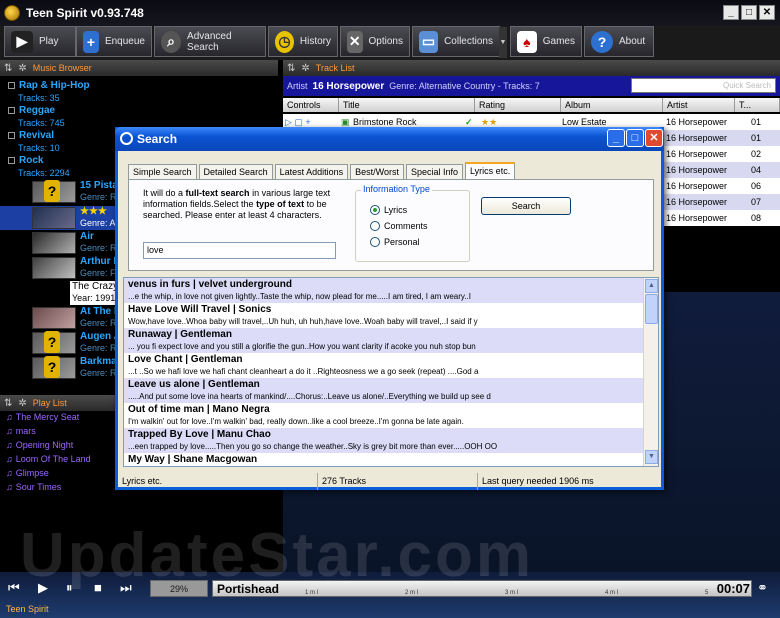 Image resolution: width=780 pixels, height=618 pixels. What do you see at coordinates (348, 86) in the screenshot?
I see `artist-name: 16 Horsepower` at bounding box center [348, 86].